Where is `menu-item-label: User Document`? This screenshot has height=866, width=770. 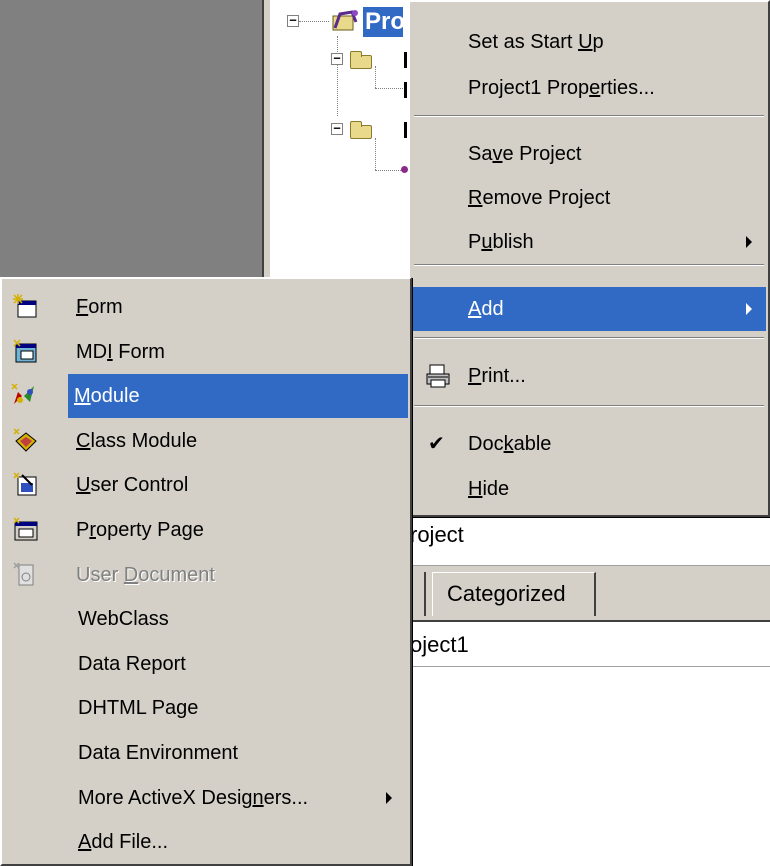
menu-item-label: User Document is located at coordinates (145, 574).